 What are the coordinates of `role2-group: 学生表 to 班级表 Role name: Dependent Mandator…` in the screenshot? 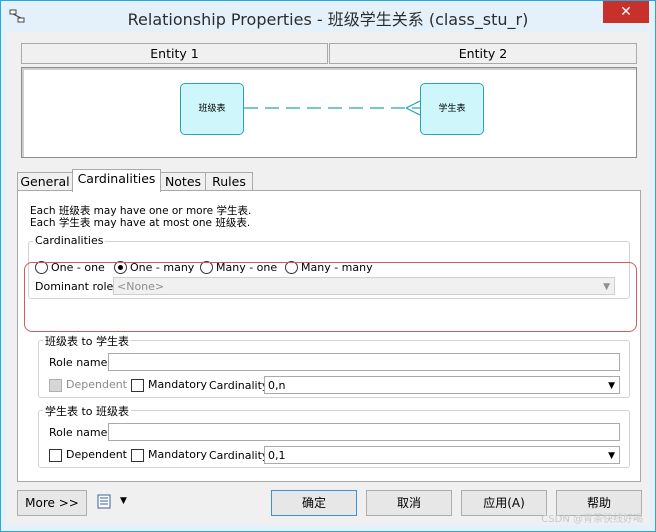 It's located at (334, 435).